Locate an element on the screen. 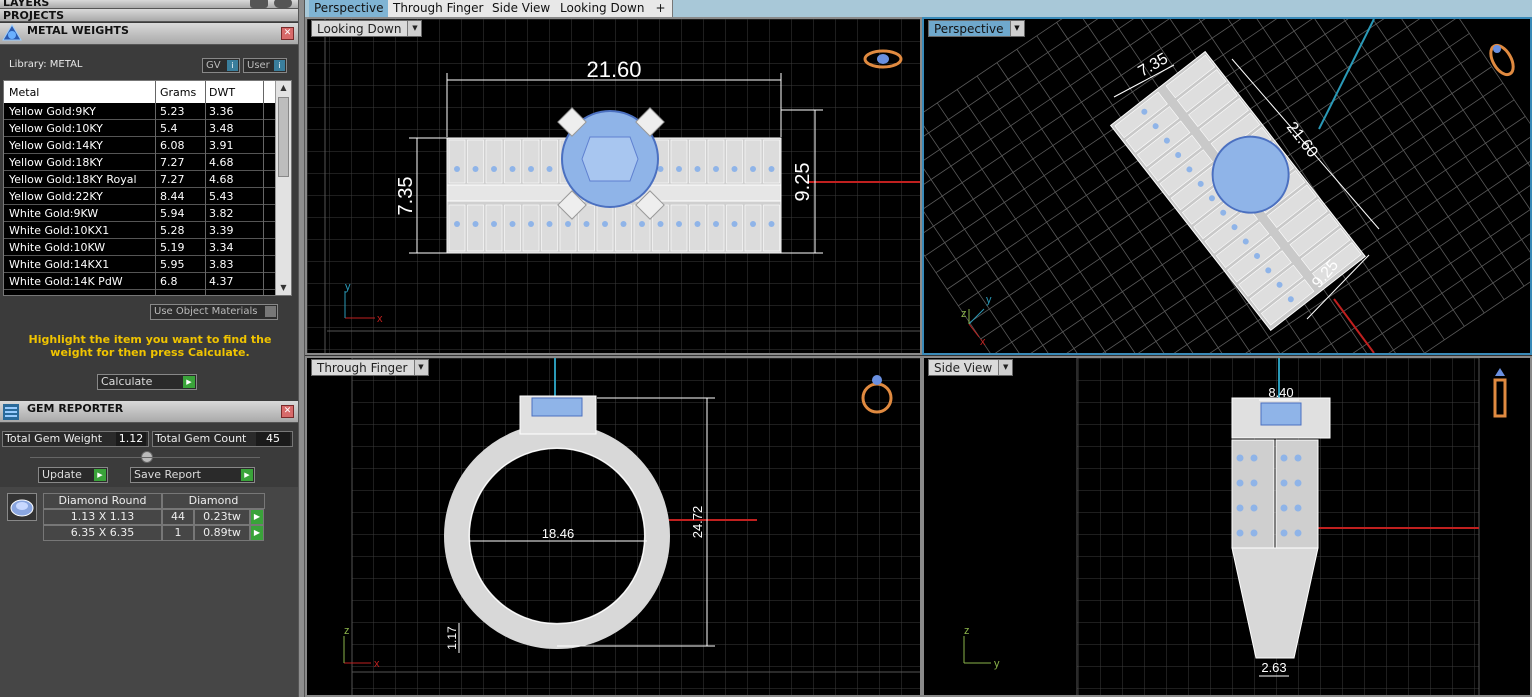 This screenshot has height=697, width=1532. table-cell-metal: White Gold:9KW is located at coordinates (54, 213).